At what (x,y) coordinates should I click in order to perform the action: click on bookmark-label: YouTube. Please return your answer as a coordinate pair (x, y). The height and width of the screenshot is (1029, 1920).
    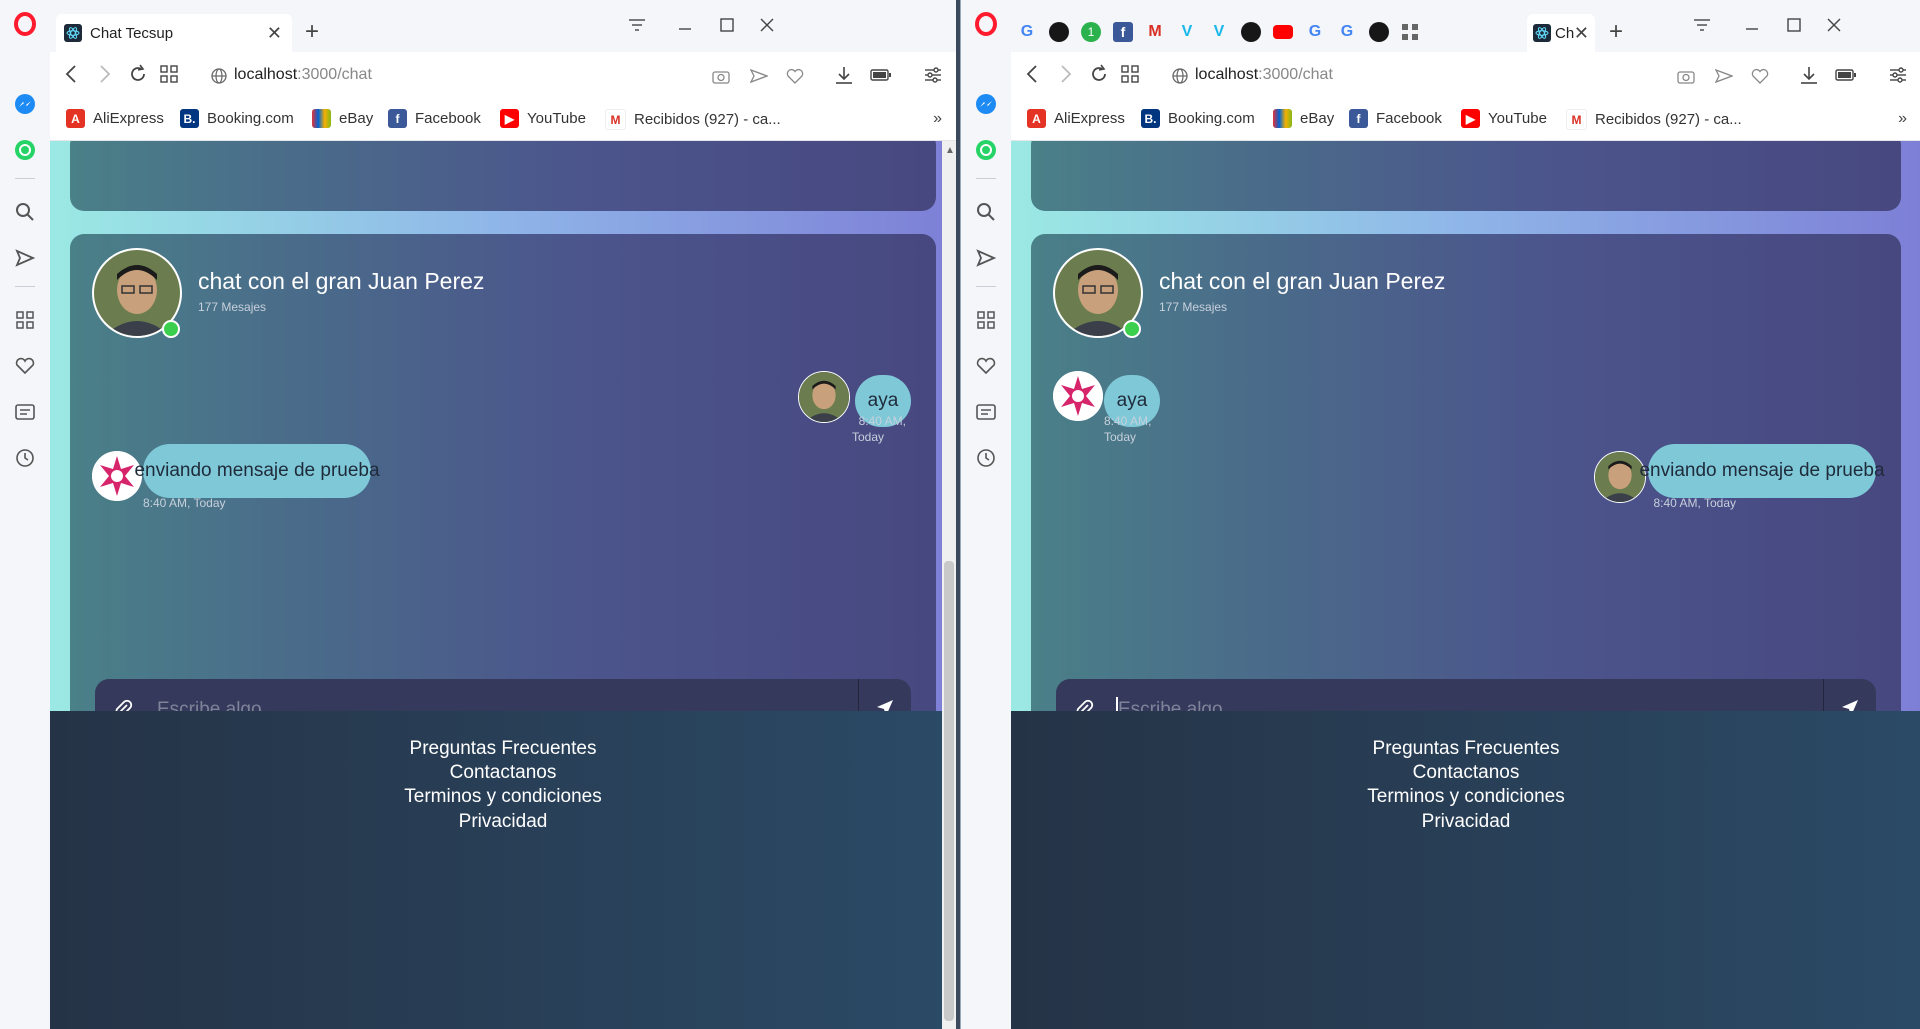
    Looking at the image, I should click on (556, 118).